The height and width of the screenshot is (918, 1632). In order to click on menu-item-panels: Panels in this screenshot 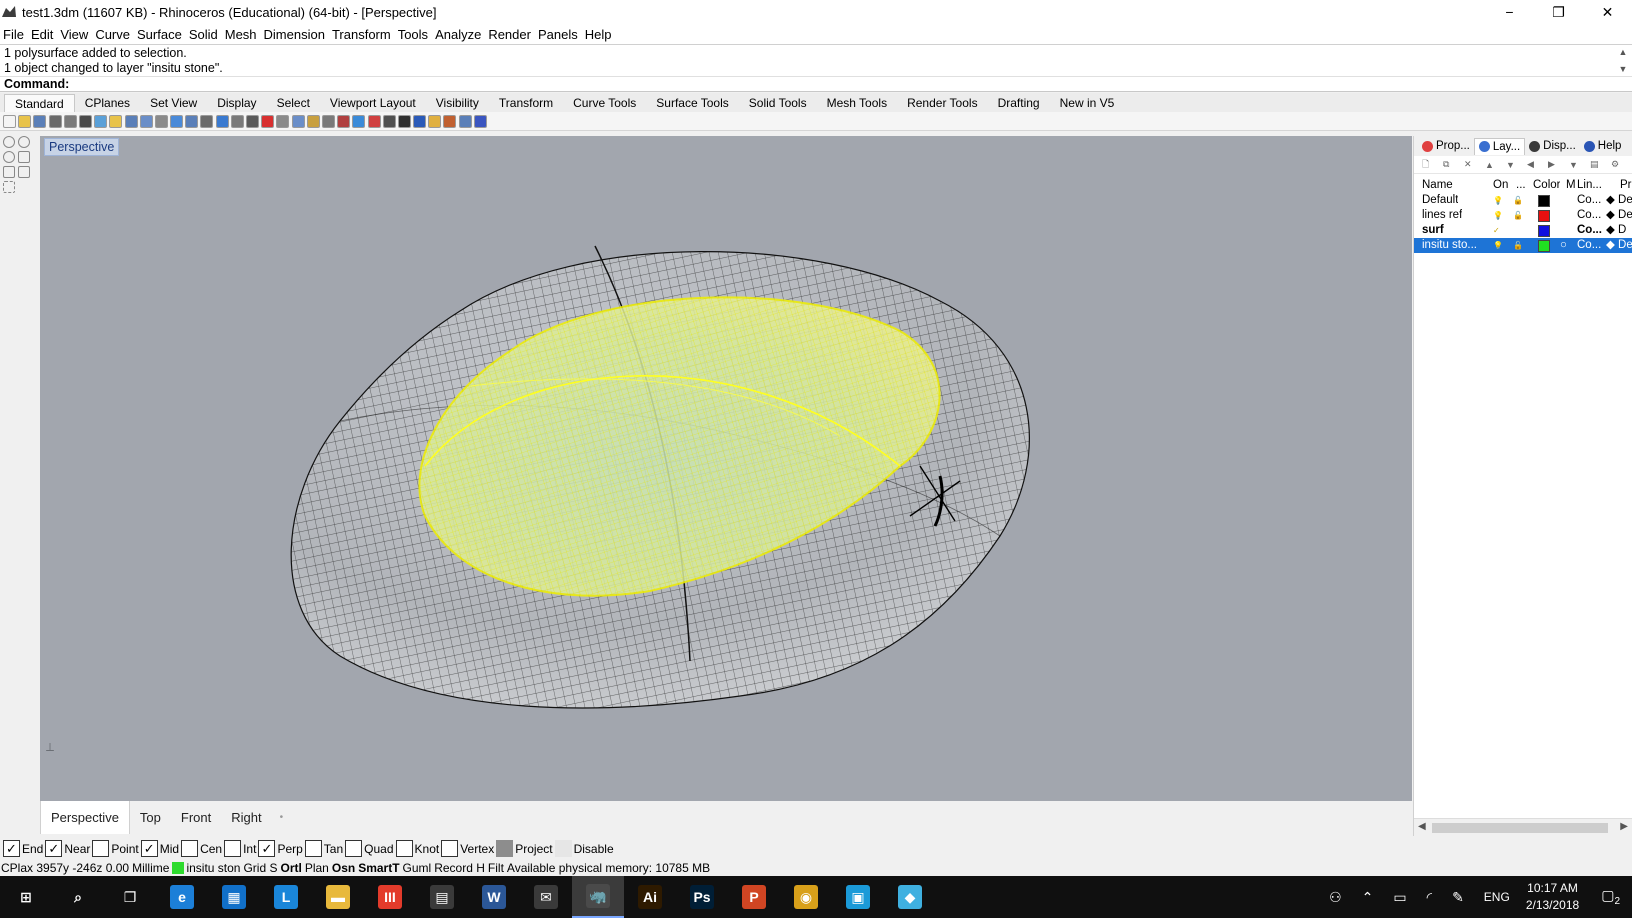, I will do `click(558, 34)`.